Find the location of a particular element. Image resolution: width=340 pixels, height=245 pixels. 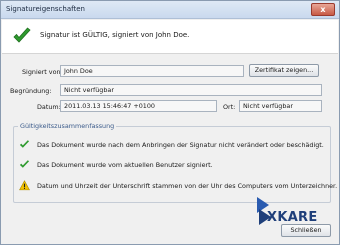

date-field: 2011.03.13 15:46:47 +0100 is located at coordinates (138, 106).